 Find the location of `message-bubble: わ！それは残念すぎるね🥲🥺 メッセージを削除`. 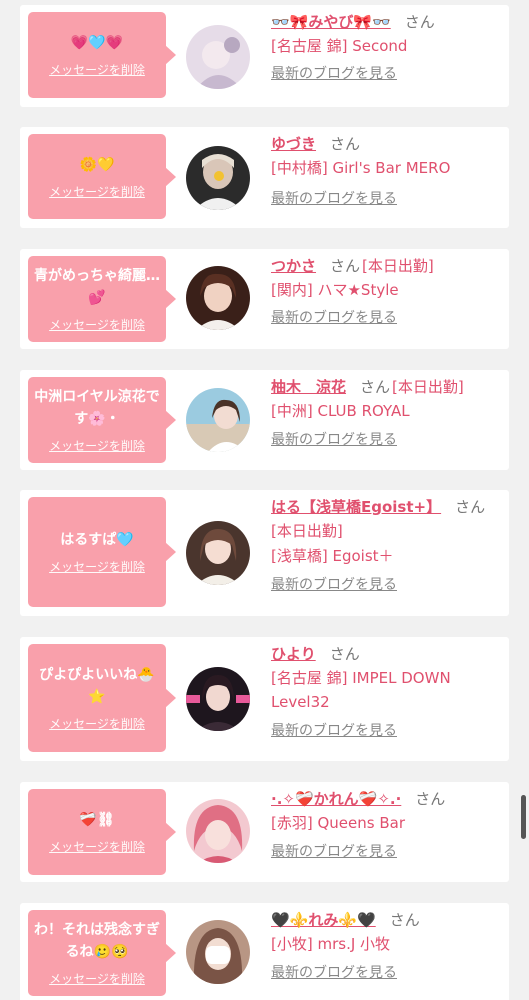

message-bubble: わ！それは残念すぎるね🥲🥺 メッセージを削除 is located at coordinates (102, 953).